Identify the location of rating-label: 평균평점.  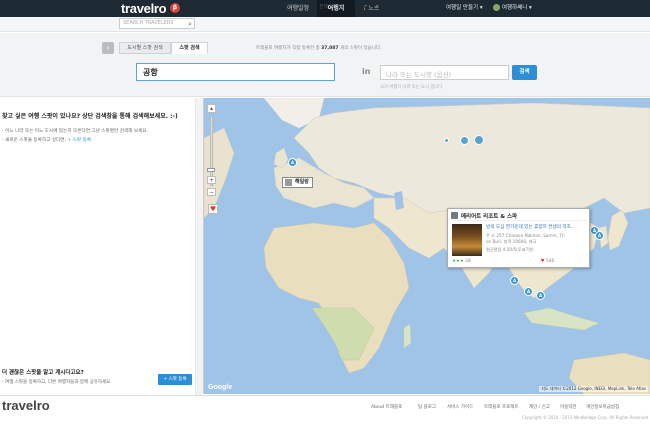
(494, 249).